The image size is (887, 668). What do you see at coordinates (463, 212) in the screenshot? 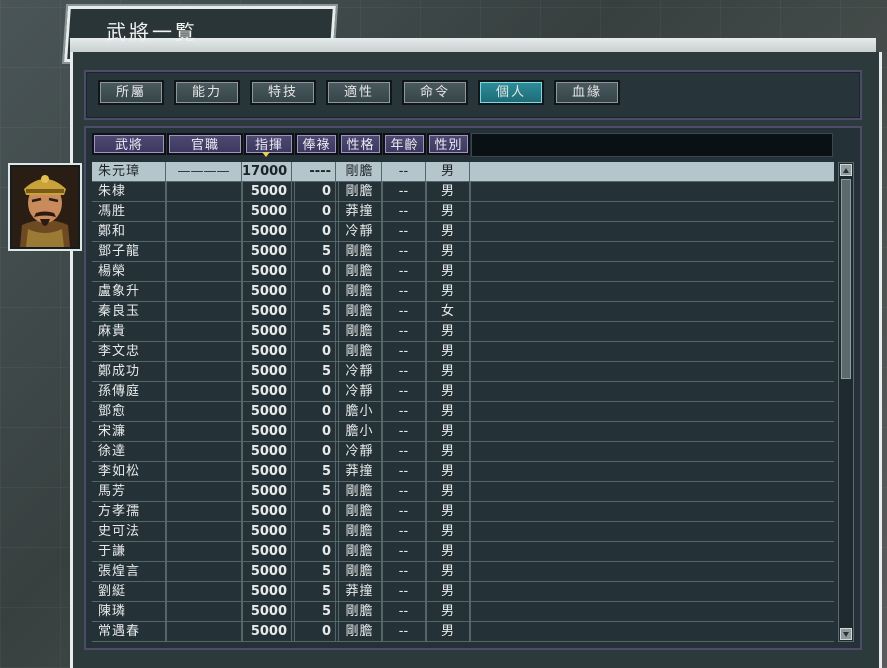
I see `table-row: 馮胜 5000 0 莽撞 -- 男` at bounding box center [463, 212].